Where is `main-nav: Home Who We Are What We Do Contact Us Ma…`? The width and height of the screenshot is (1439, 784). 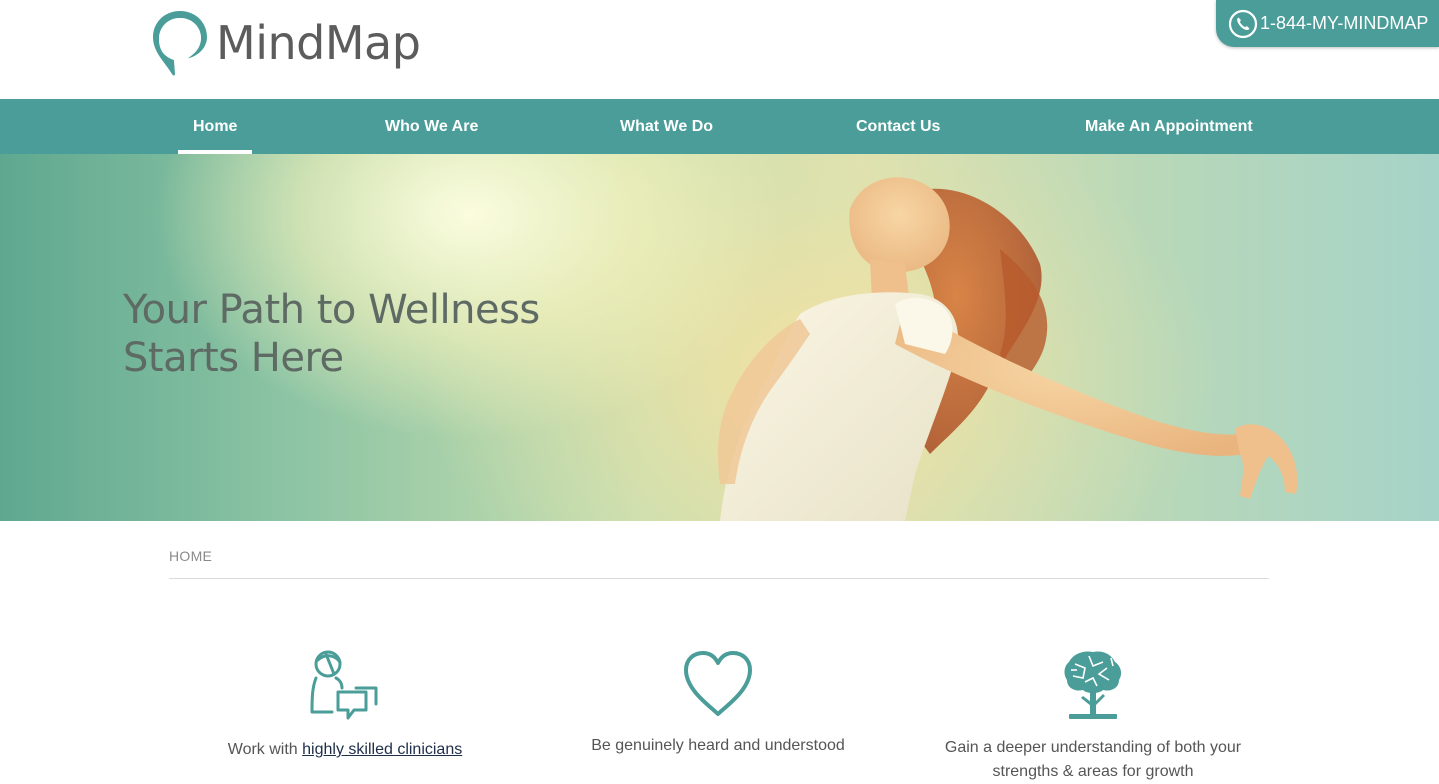
main-nav: Home Who We Are What We Do Contact Us Ma… is located at coordinates (719, 126).